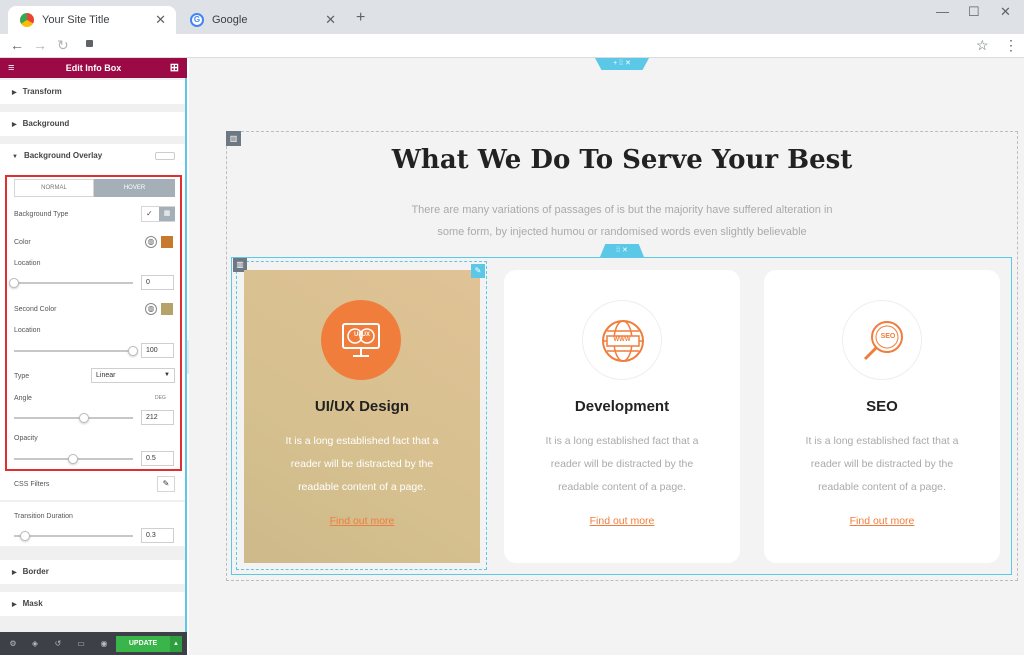  I want to click on transition-duration-label: Transition Duration, so click(43, 516).